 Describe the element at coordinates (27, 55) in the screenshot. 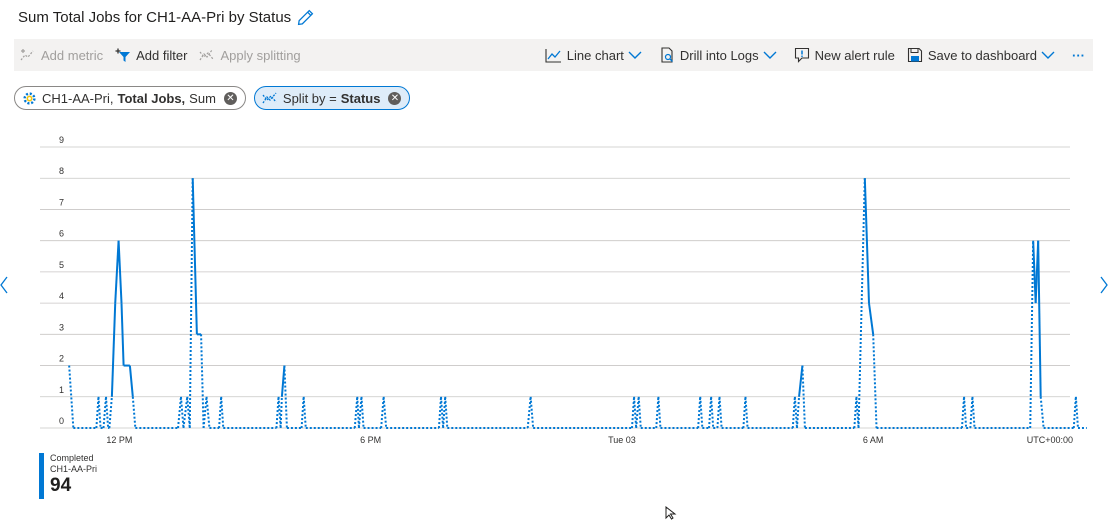

I see `add-metric-icon` at that location.